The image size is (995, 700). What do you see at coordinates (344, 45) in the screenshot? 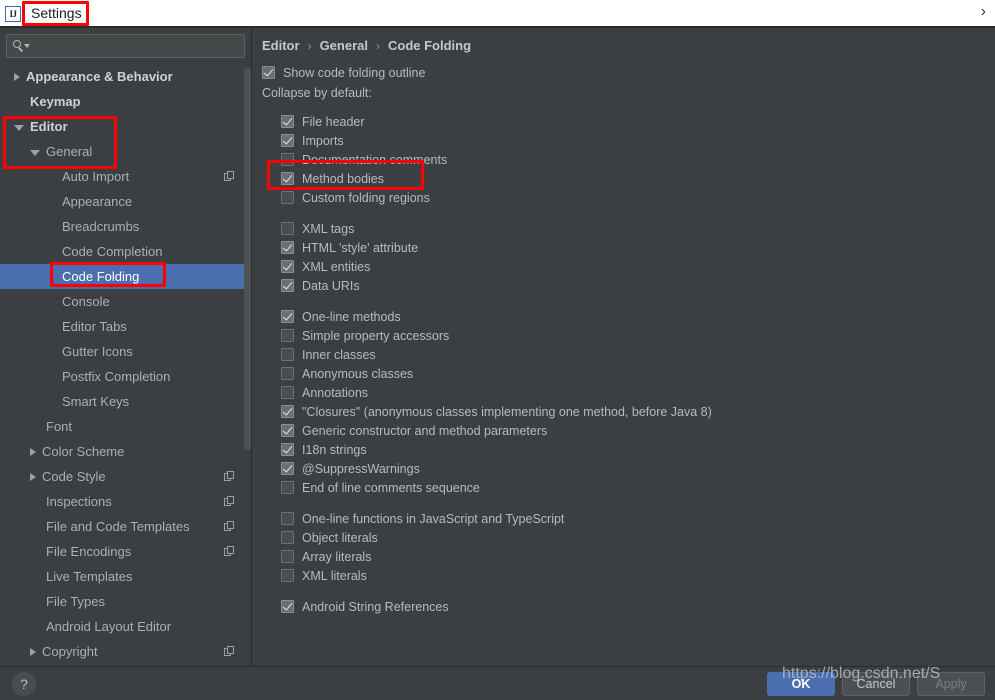
I see `breadcrumb-segment: General` at bounding box center [344, 45].